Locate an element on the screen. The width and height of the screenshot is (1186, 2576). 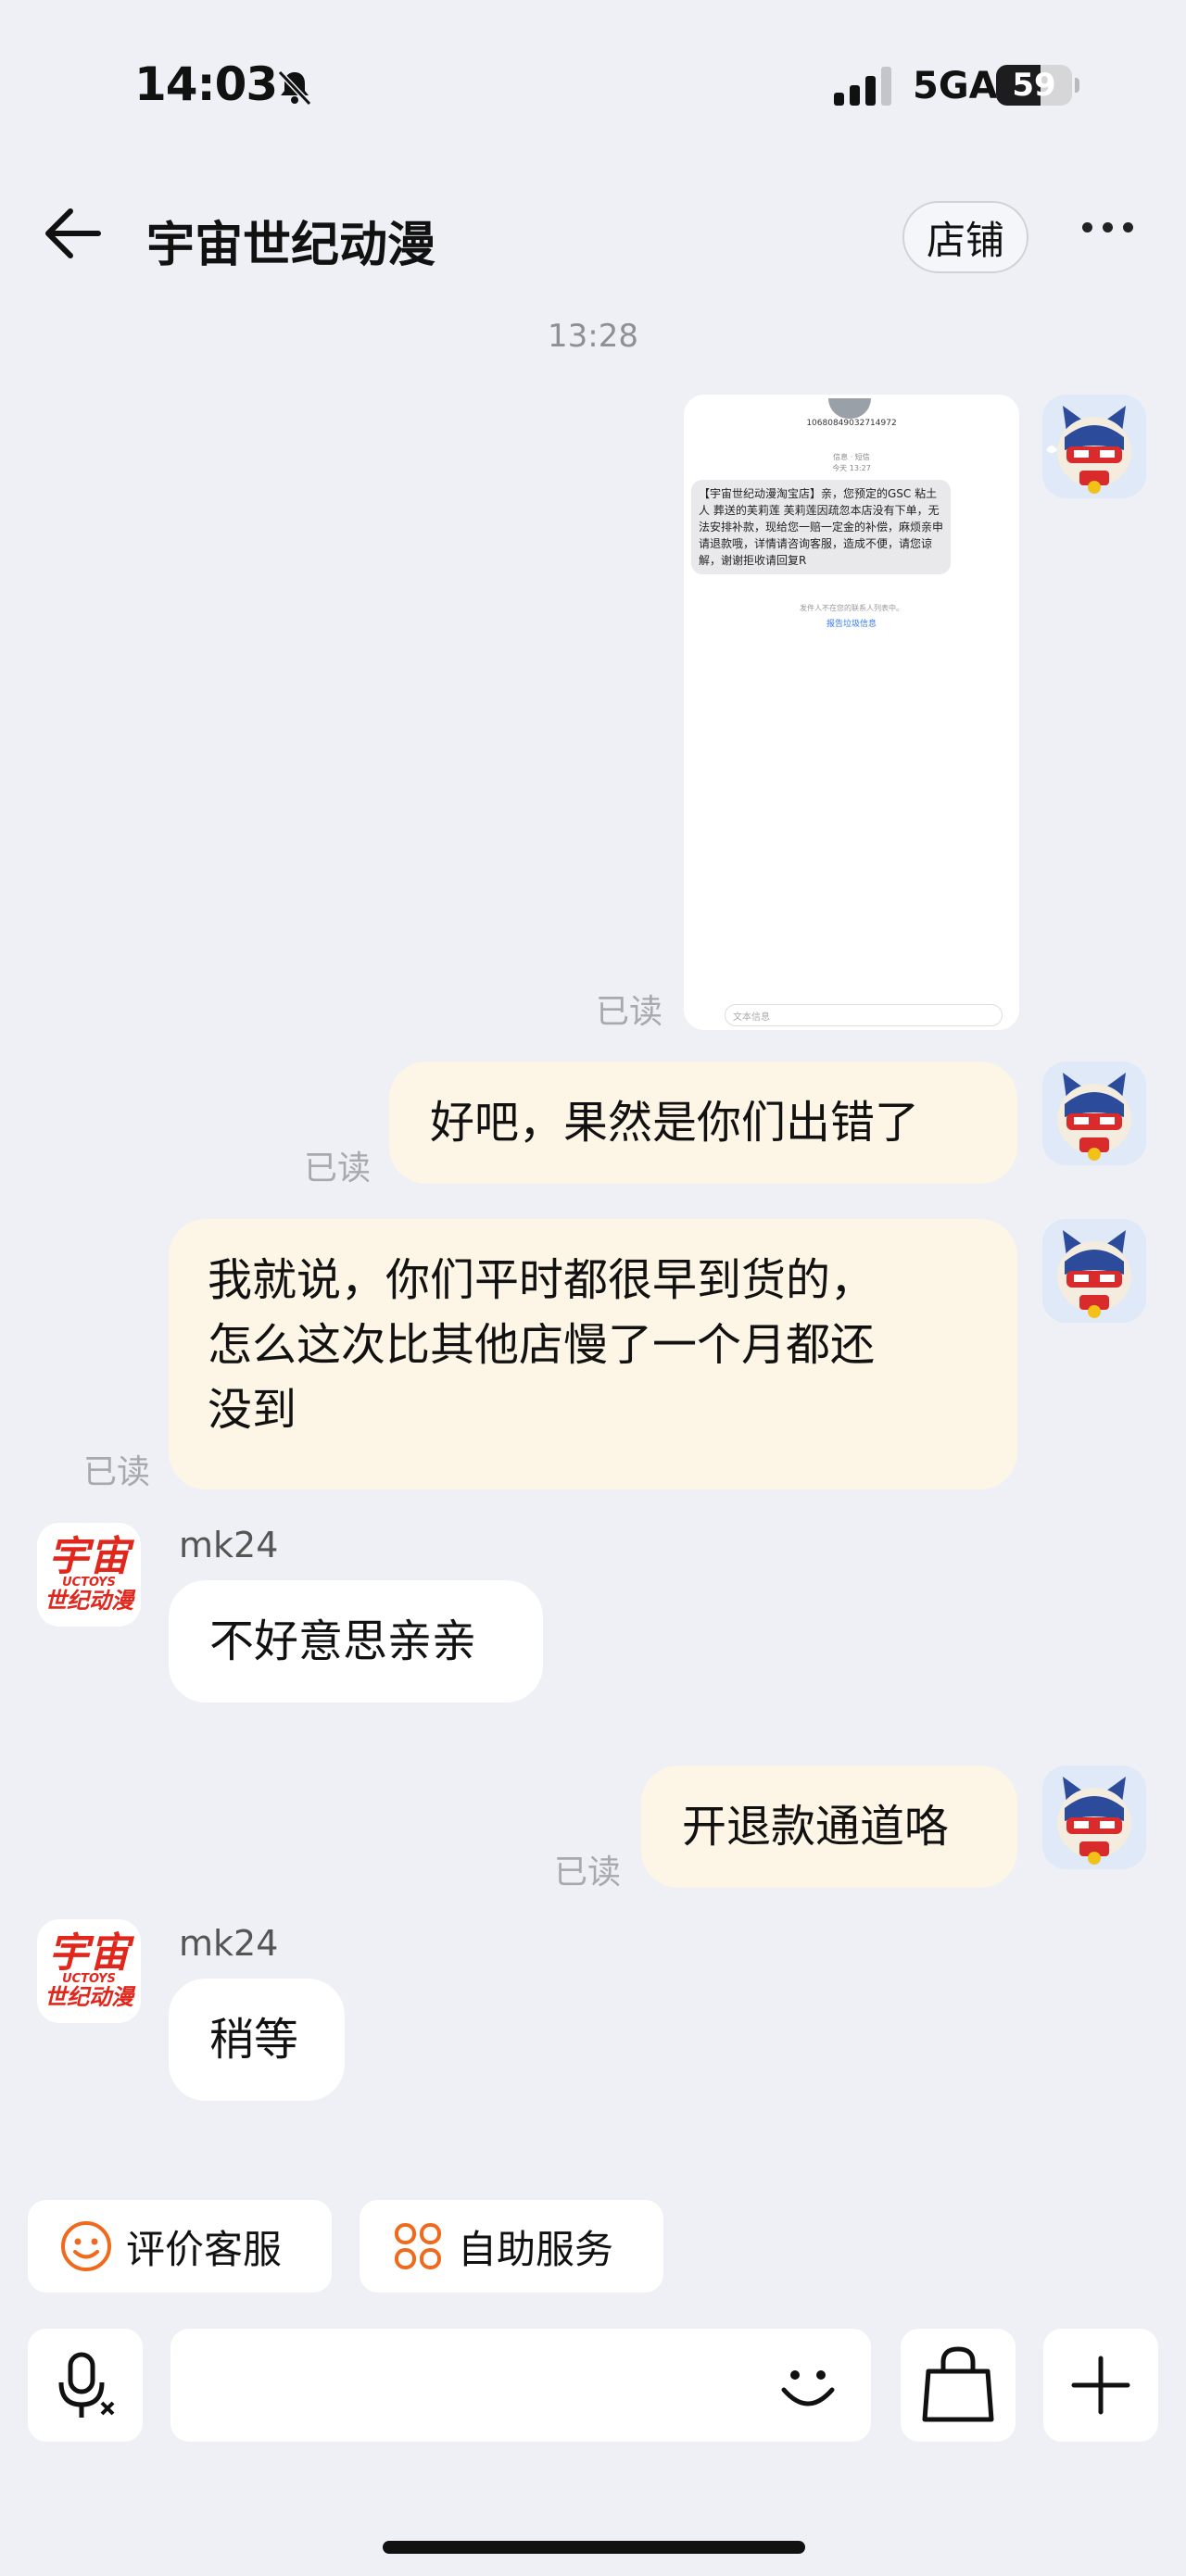
smiley-icon is located at coordinates (86, 2246).